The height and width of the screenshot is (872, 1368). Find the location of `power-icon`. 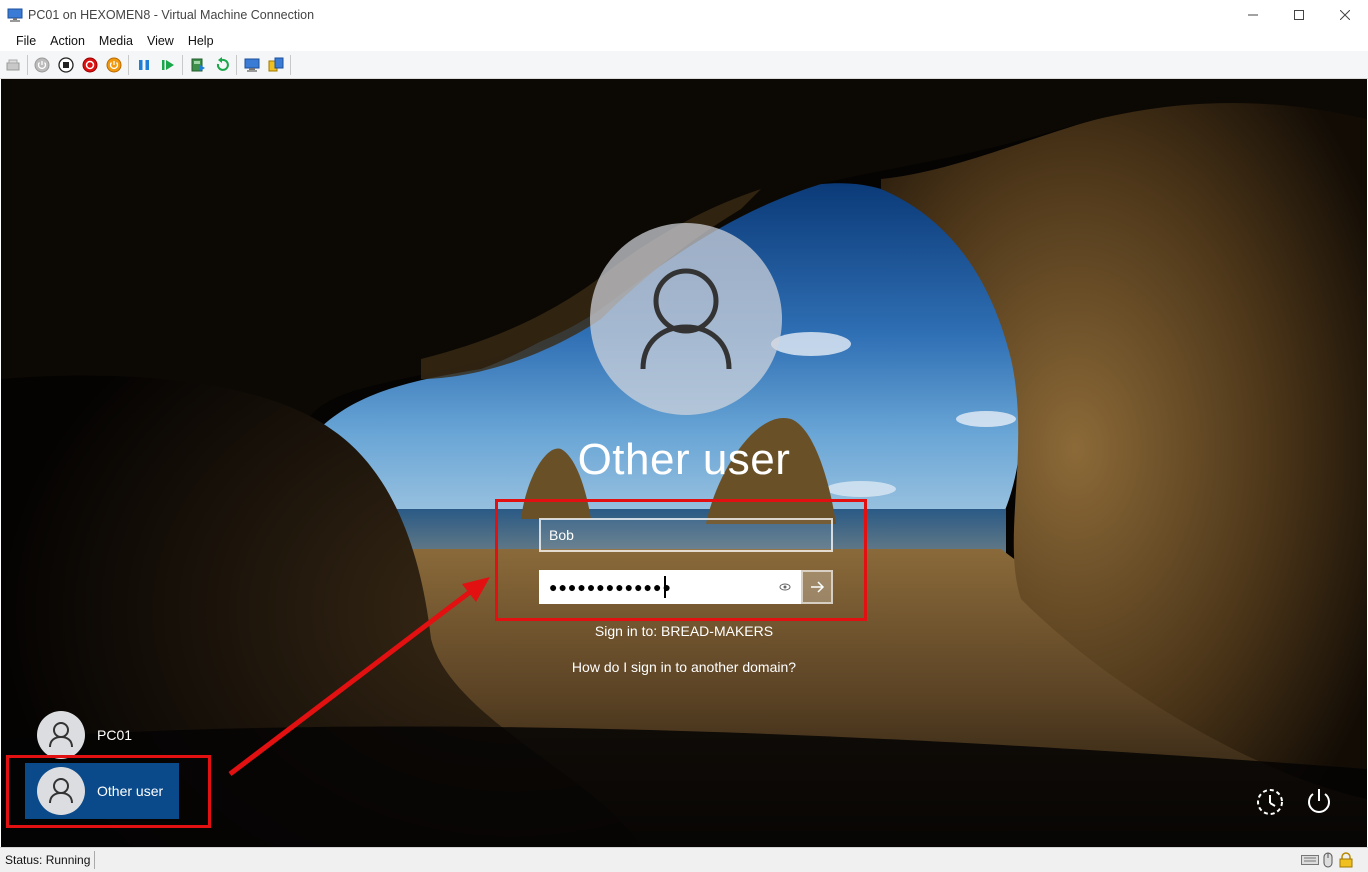

power-icon is located at coordinates (1319, 801).